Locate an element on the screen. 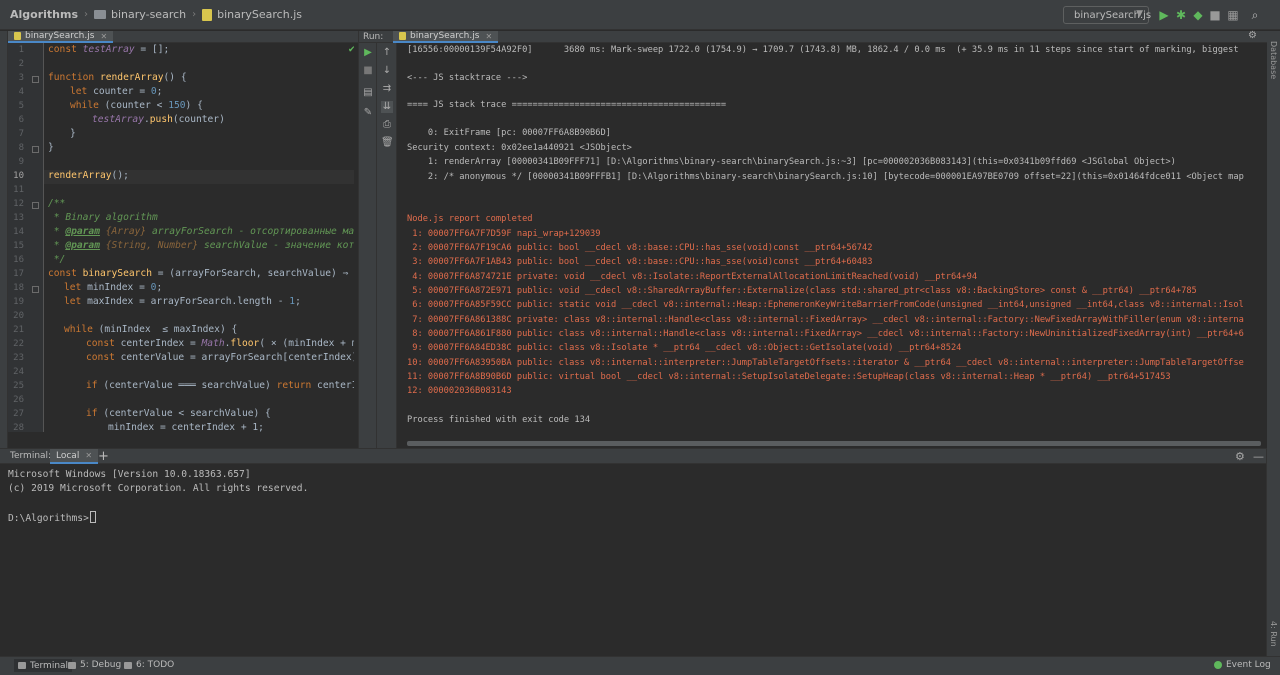  scroll-to-end-icon: ⇊ is located at coordinates (387, 107).